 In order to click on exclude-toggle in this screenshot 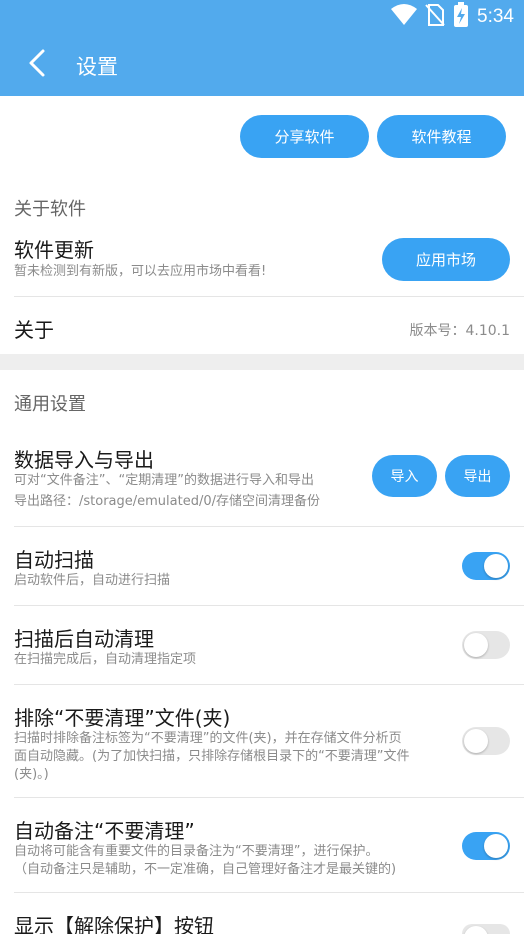, I will do `click(486, 741)`.